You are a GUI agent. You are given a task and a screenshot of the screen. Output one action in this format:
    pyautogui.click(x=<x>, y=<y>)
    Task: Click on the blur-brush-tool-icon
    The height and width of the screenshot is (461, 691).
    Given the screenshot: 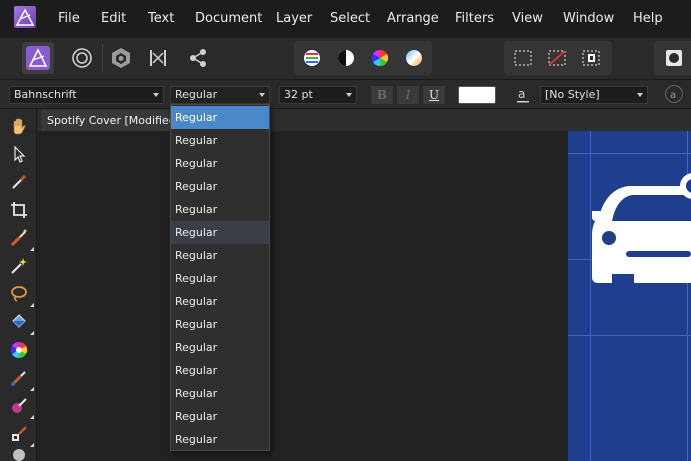 What is the action you would take?
    pyautogui.click(x=19, y=455)
    